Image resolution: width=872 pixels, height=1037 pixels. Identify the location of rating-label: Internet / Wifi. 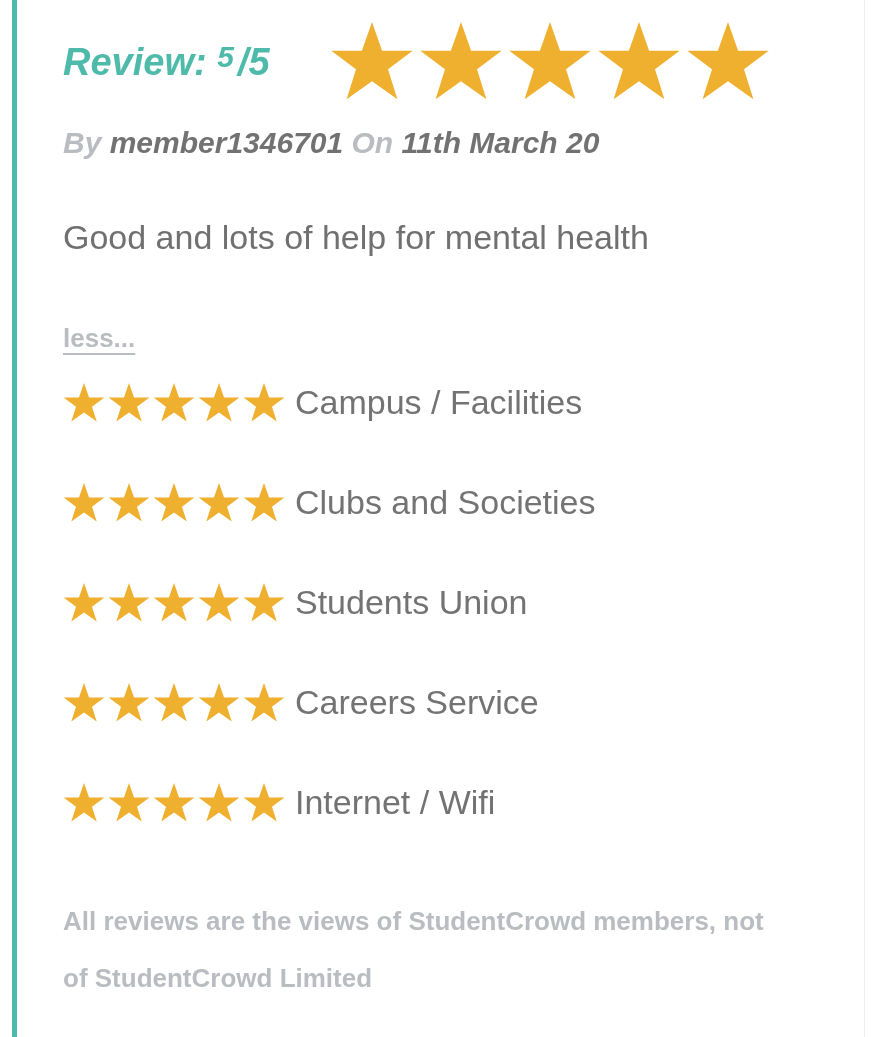
(395, 802).